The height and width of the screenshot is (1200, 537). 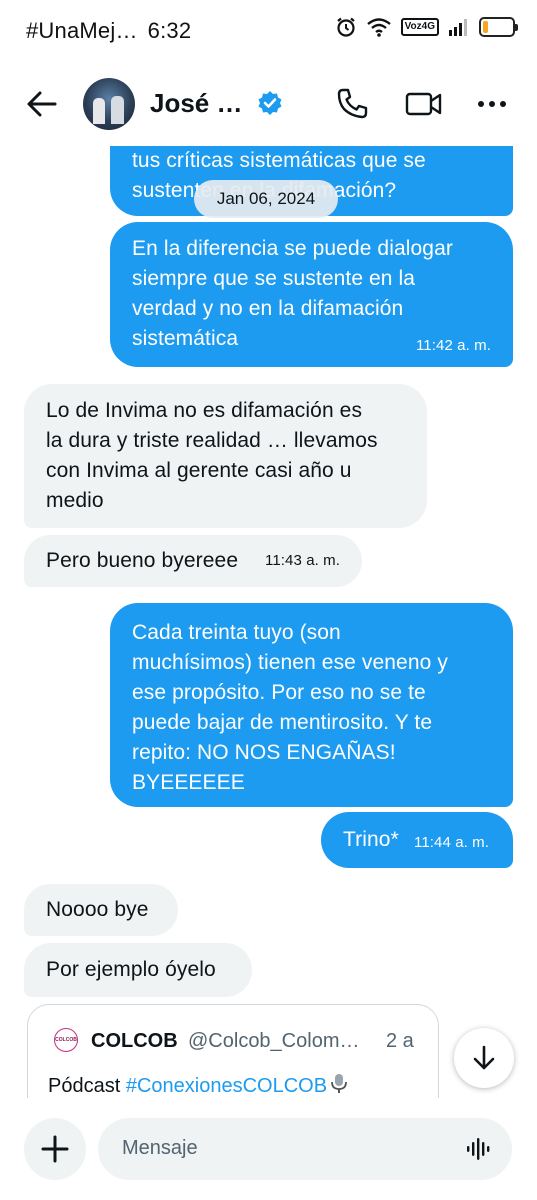 I want to click on message-time: 11:42 a. m., so click(x=453, y=345).